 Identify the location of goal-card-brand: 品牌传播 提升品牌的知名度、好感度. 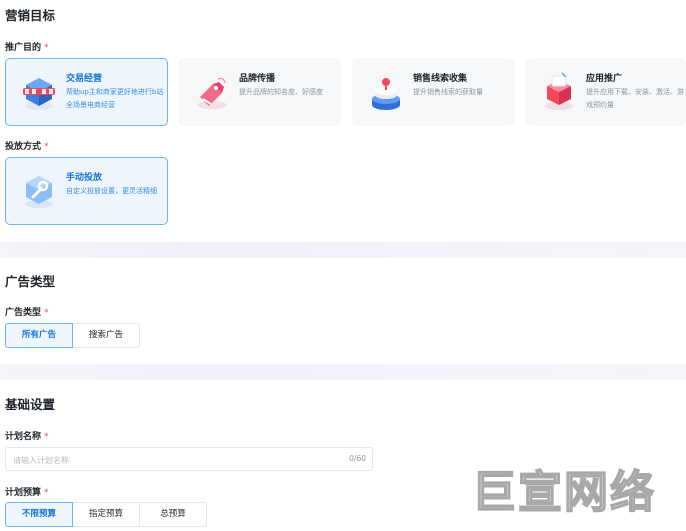
(259, 92).